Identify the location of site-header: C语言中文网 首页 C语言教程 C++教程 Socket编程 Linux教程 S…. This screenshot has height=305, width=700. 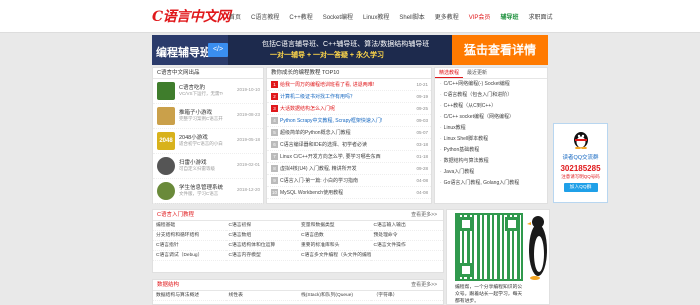
(350, 16).